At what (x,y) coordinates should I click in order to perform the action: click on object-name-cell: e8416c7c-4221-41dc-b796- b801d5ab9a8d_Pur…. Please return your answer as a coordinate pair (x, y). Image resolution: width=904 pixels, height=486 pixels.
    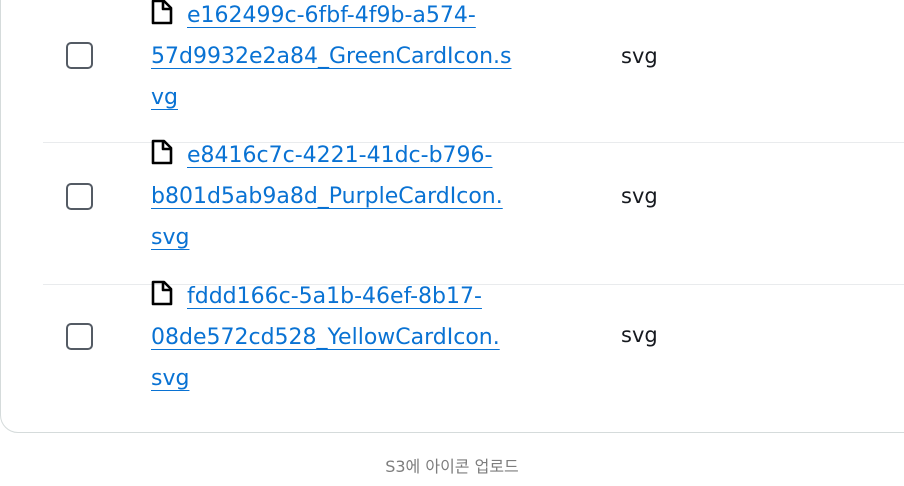
    Looking at the image, I should click on (366, 196).